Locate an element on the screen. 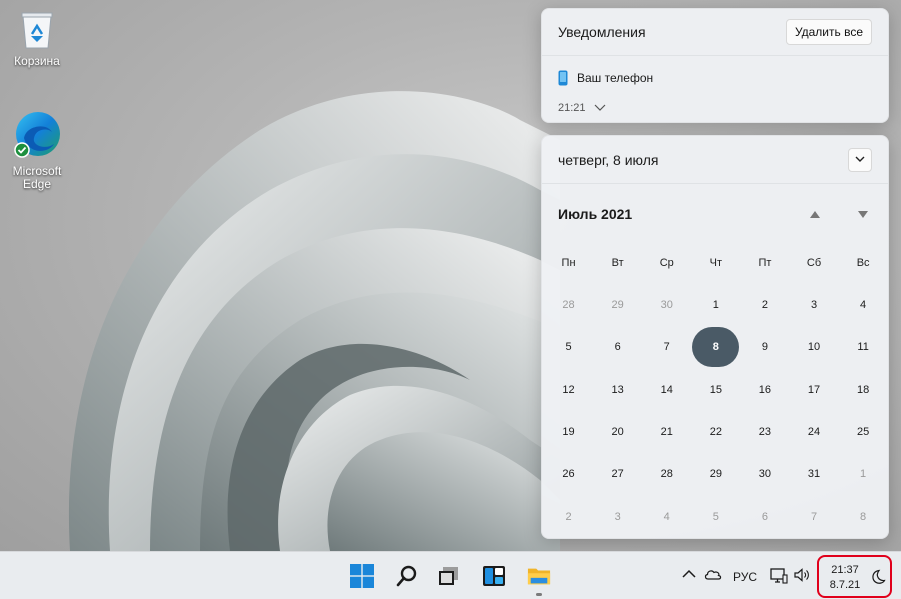 Image resolution: width=901 pixels, height=599 pixels. calendar-day: 15 is located at coordinates (715, 390).